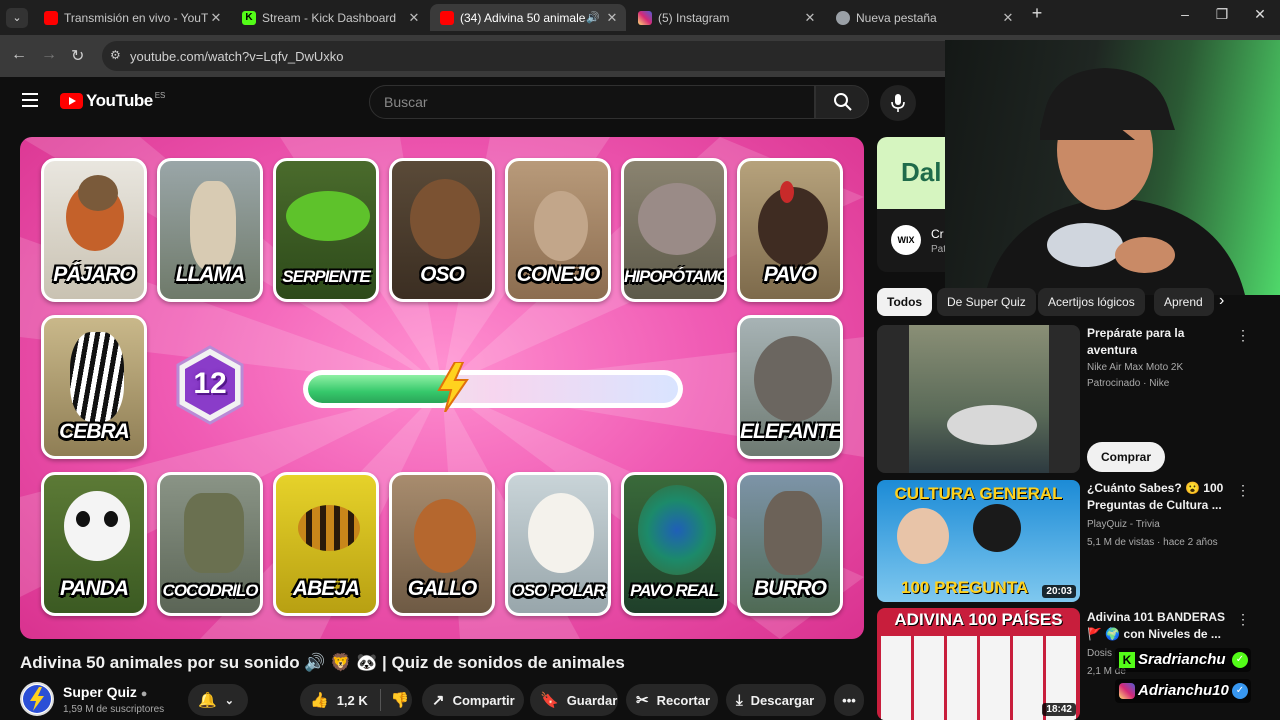 The height and width of the screenshot is (720, 1280). What do you see at coordinates (1185, 14) in the screenshot?
I see `minimize-icon: –` at bounding box center [1185, 14].